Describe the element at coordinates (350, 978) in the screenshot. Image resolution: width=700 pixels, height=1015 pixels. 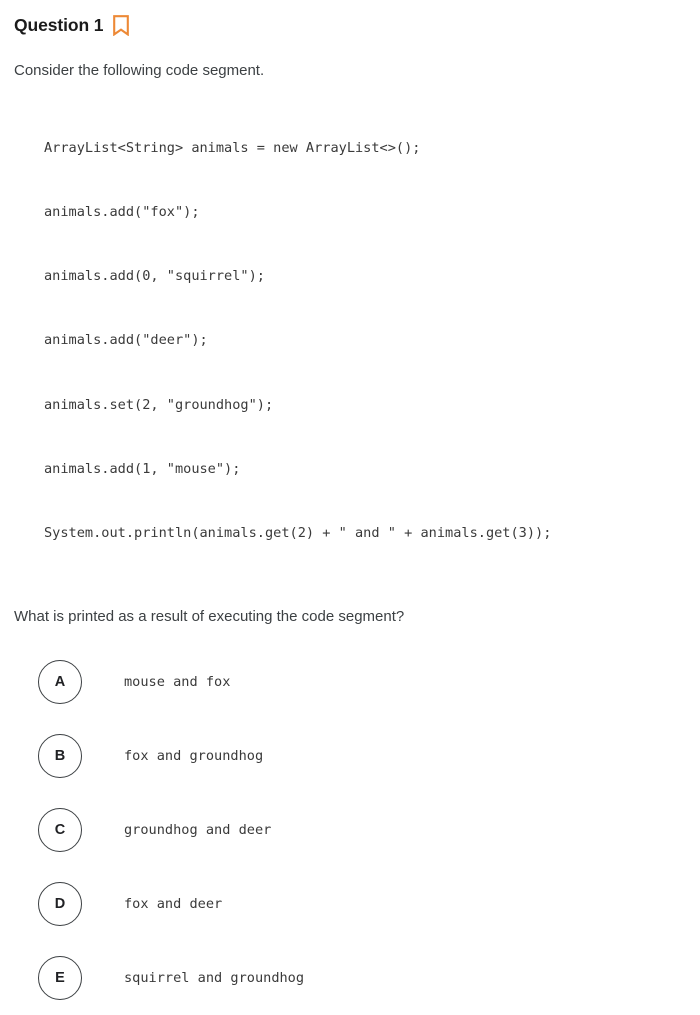
I see `choice-option-e: E squirrel and groundhog` at that location.